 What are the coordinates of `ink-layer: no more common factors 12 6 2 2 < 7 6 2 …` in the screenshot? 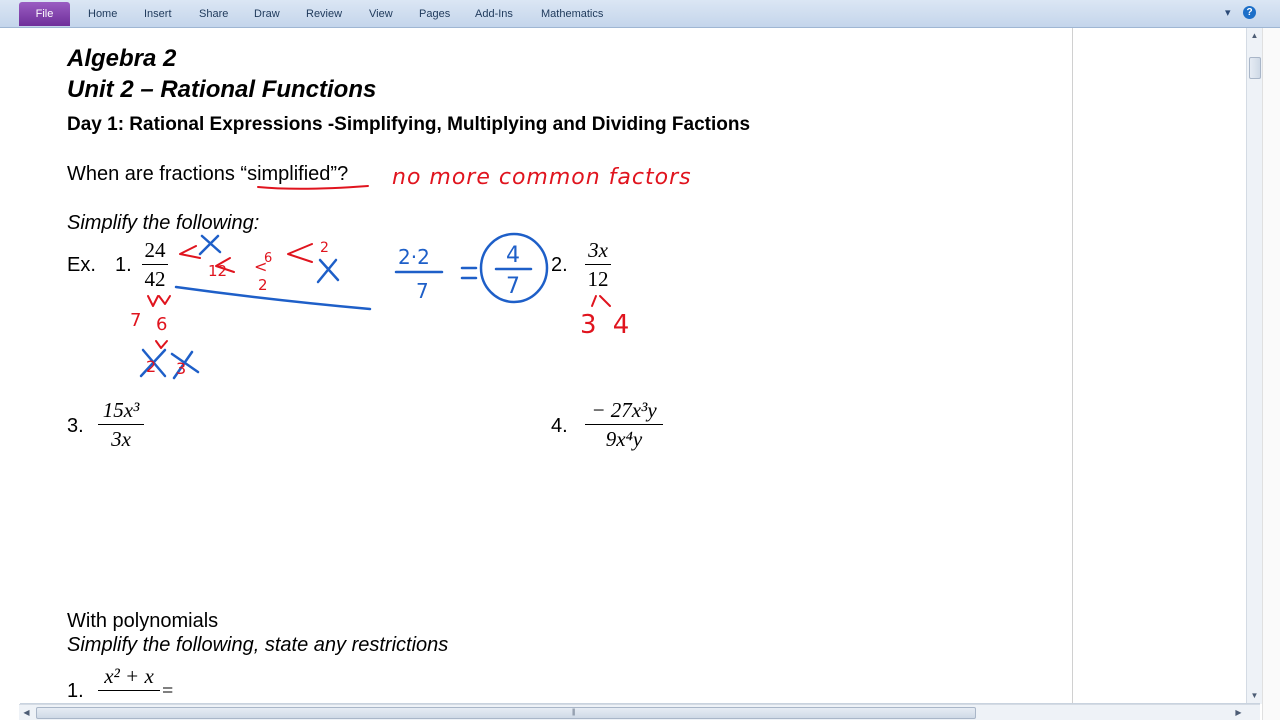 It's located at (411, 272).